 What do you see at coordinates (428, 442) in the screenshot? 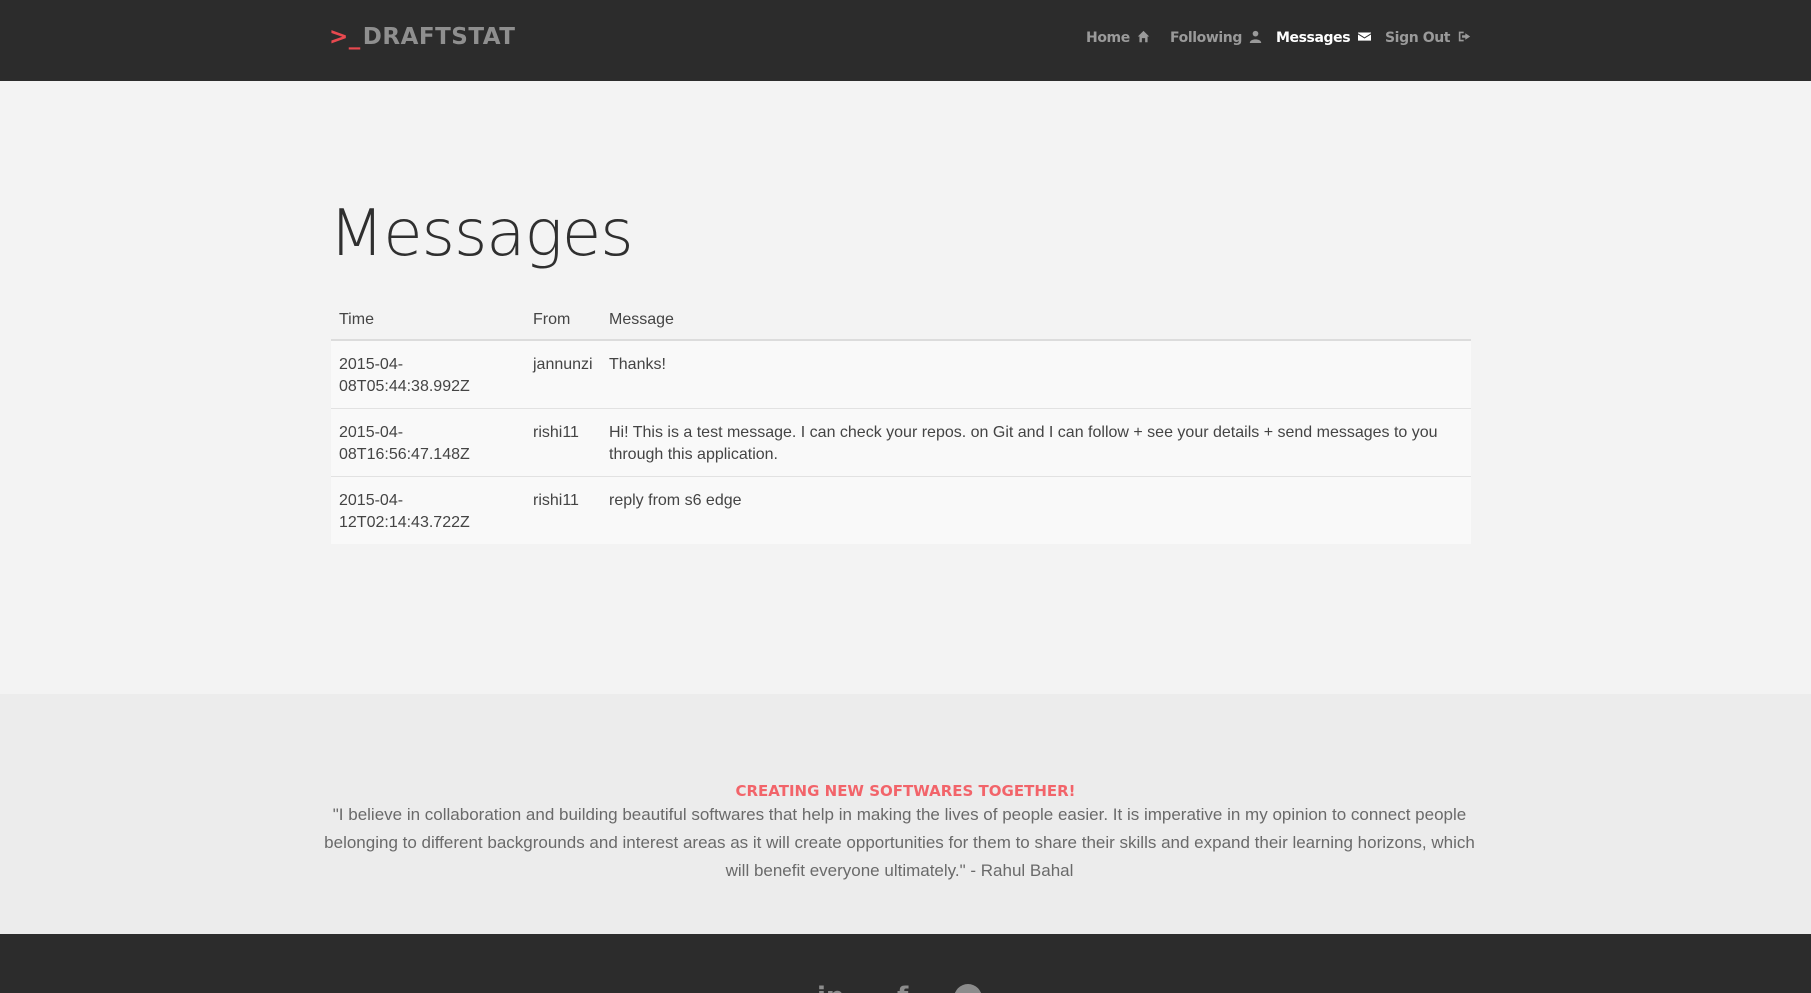
I see `message-time: 2015-04-08T16:56:47.148Z` at bounding box center [428, 442].